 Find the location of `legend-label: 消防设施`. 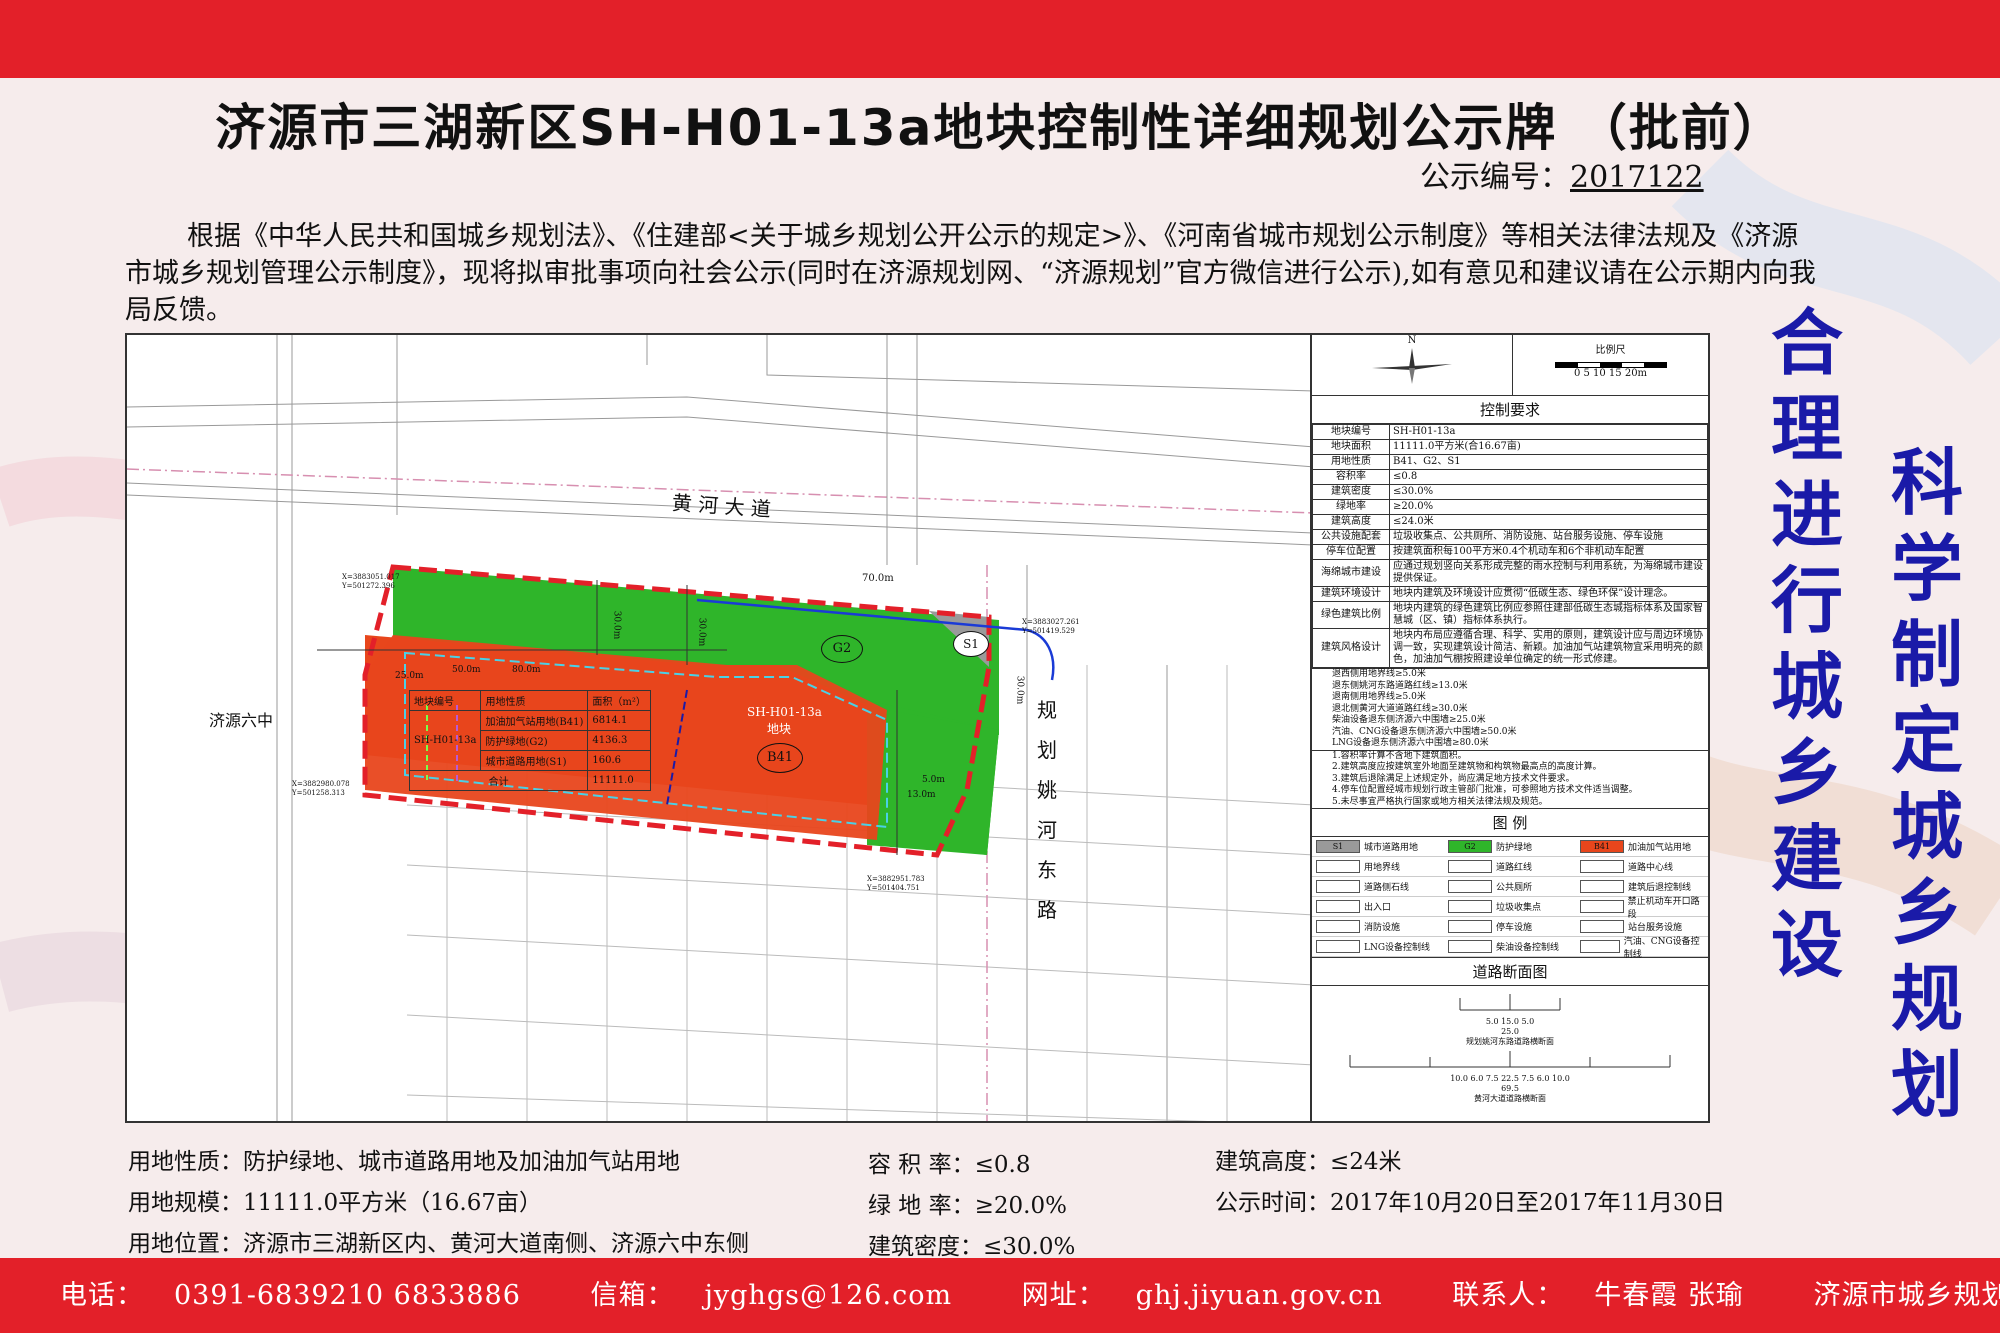

legend-label: 消防设施 is located at coordinates (1382, 928).